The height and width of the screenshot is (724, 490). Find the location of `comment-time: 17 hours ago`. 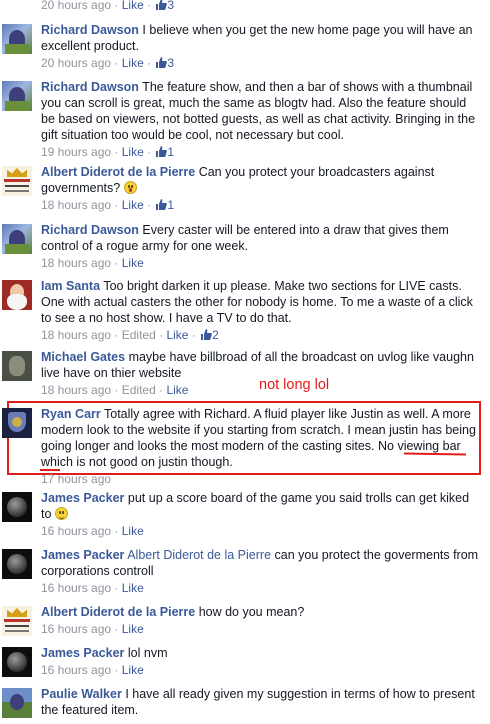

comment-time: 17 hours ago is located at coordinates (76, 479).